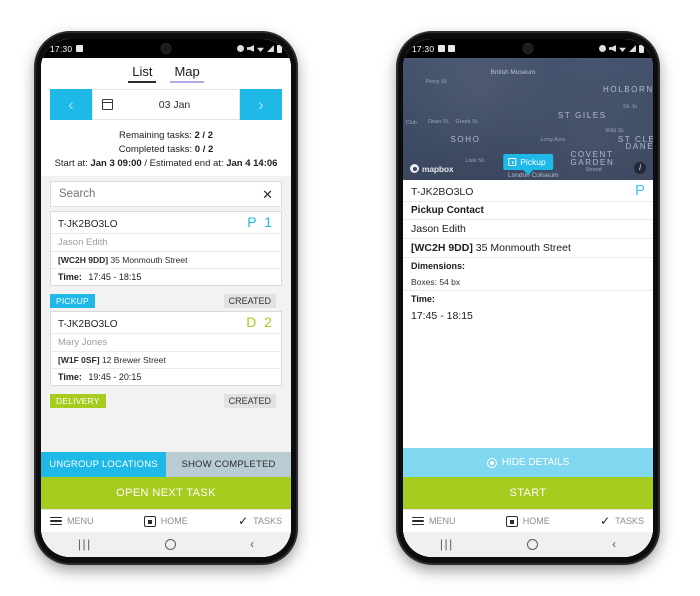 This screenshot has height=596, width=700. Describe the element at coordinates (204, 149) in the screenshot. I see `completed-tasks-value: 0 / 2` at that location.